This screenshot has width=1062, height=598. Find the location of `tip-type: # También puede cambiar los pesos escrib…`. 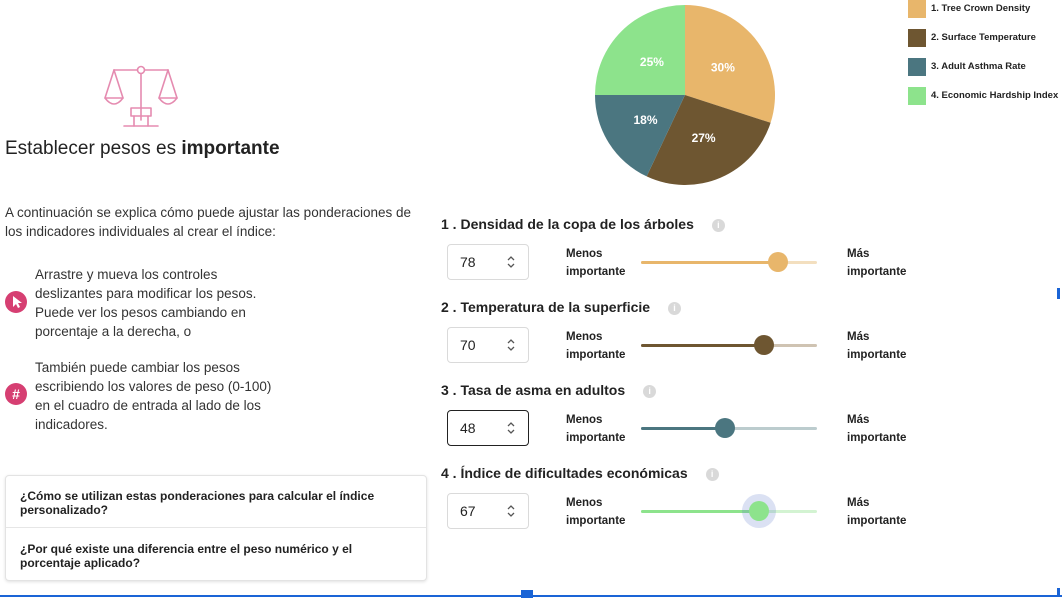

tip-type: # También puede cambiar los pesos escrib… is located at coordinates (145, 398).